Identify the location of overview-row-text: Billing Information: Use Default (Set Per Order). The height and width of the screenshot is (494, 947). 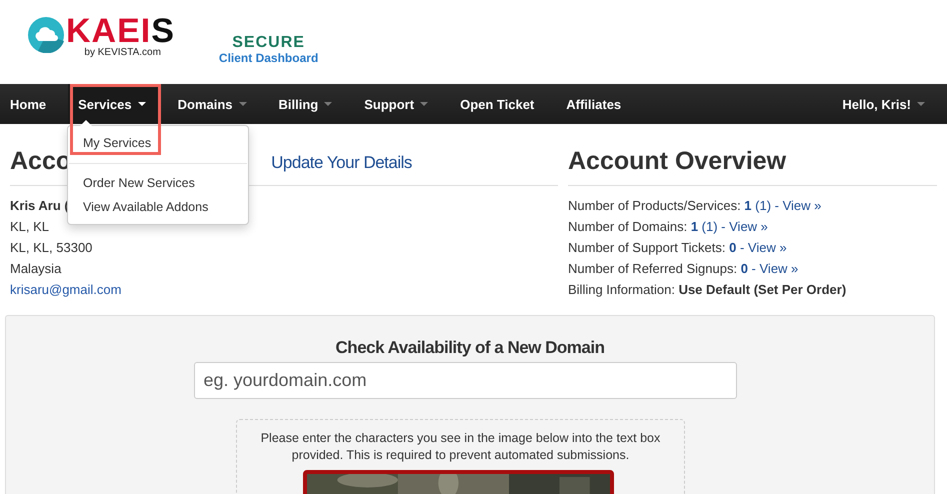
(708, 290).